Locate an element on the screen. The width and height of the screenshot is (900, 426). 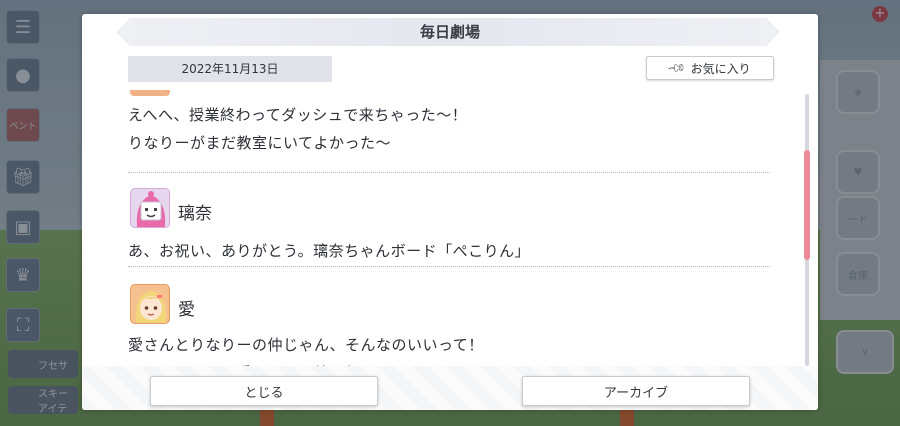
close-button: とじる is located at coordinates (264, 391).